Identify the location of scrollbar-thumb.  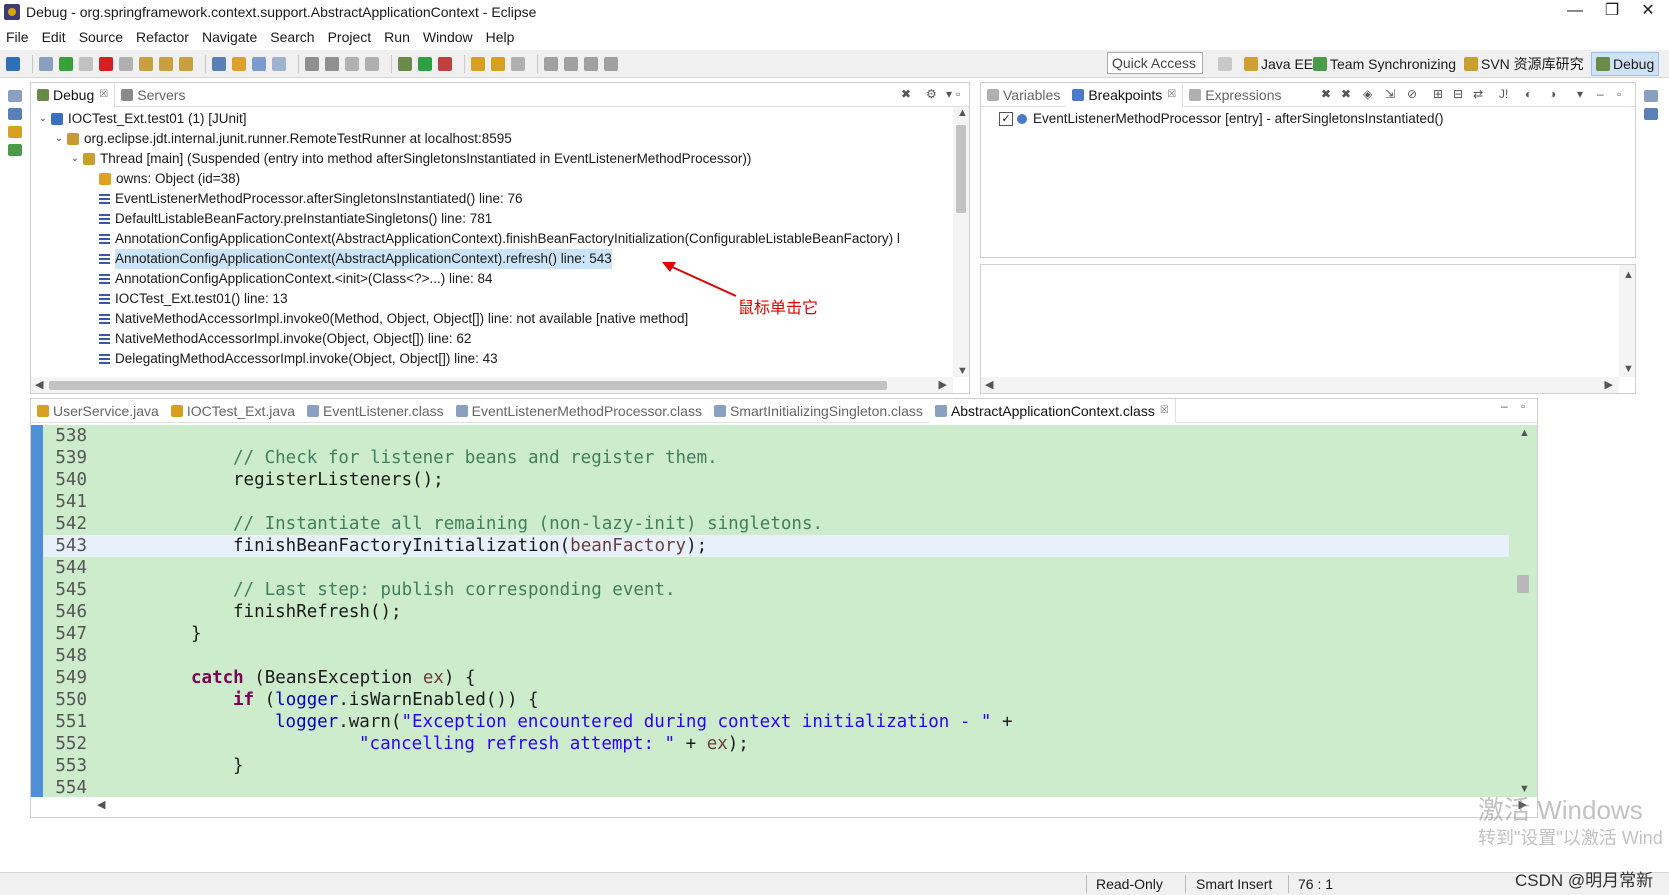
(1523, 584).